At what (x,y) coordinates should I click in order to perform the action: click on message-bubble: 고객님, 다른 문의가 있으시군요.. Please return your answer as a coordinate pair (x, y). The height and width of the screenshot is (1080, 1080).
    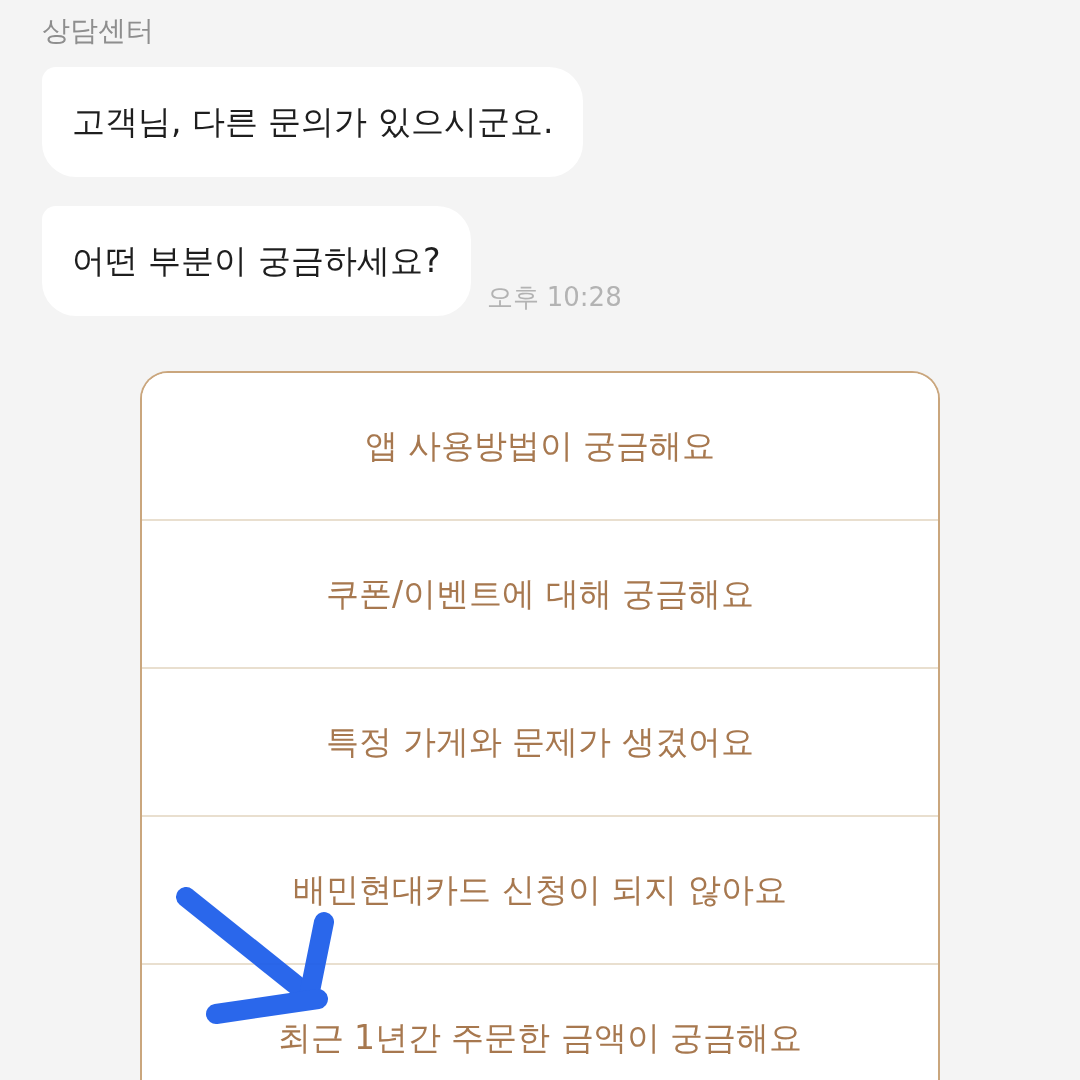
    Looking at the image, I should click on (313, 122).